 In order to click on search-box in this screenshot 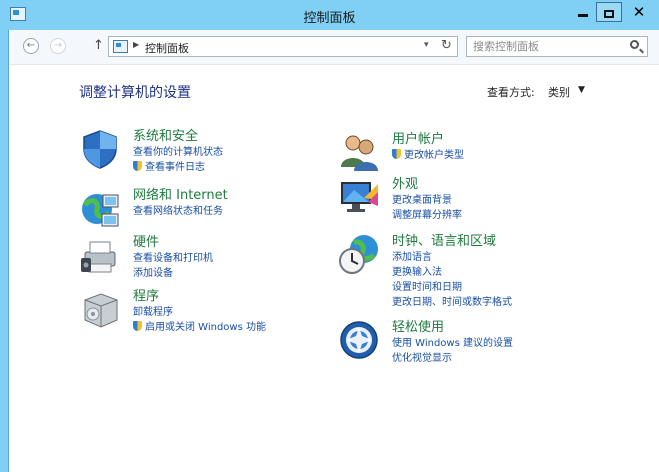, I will do `click(557, 46)`.